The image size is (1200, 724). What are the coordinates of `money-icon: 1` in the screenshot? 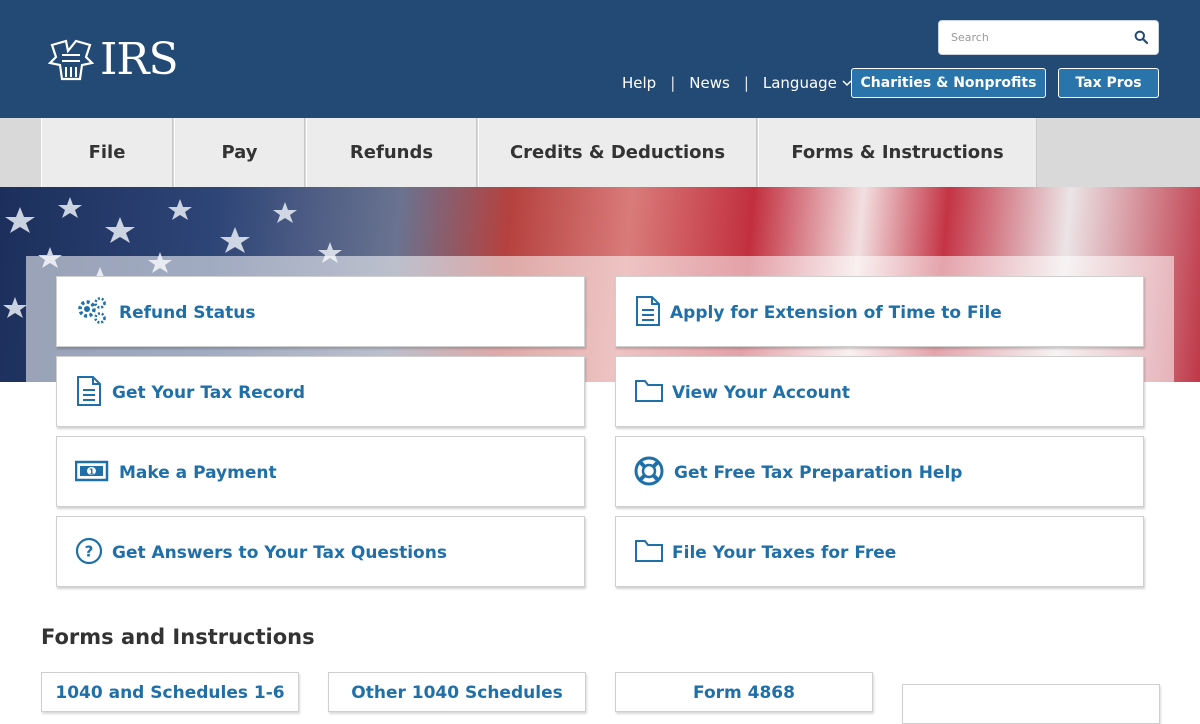 It's located at (92, 471).